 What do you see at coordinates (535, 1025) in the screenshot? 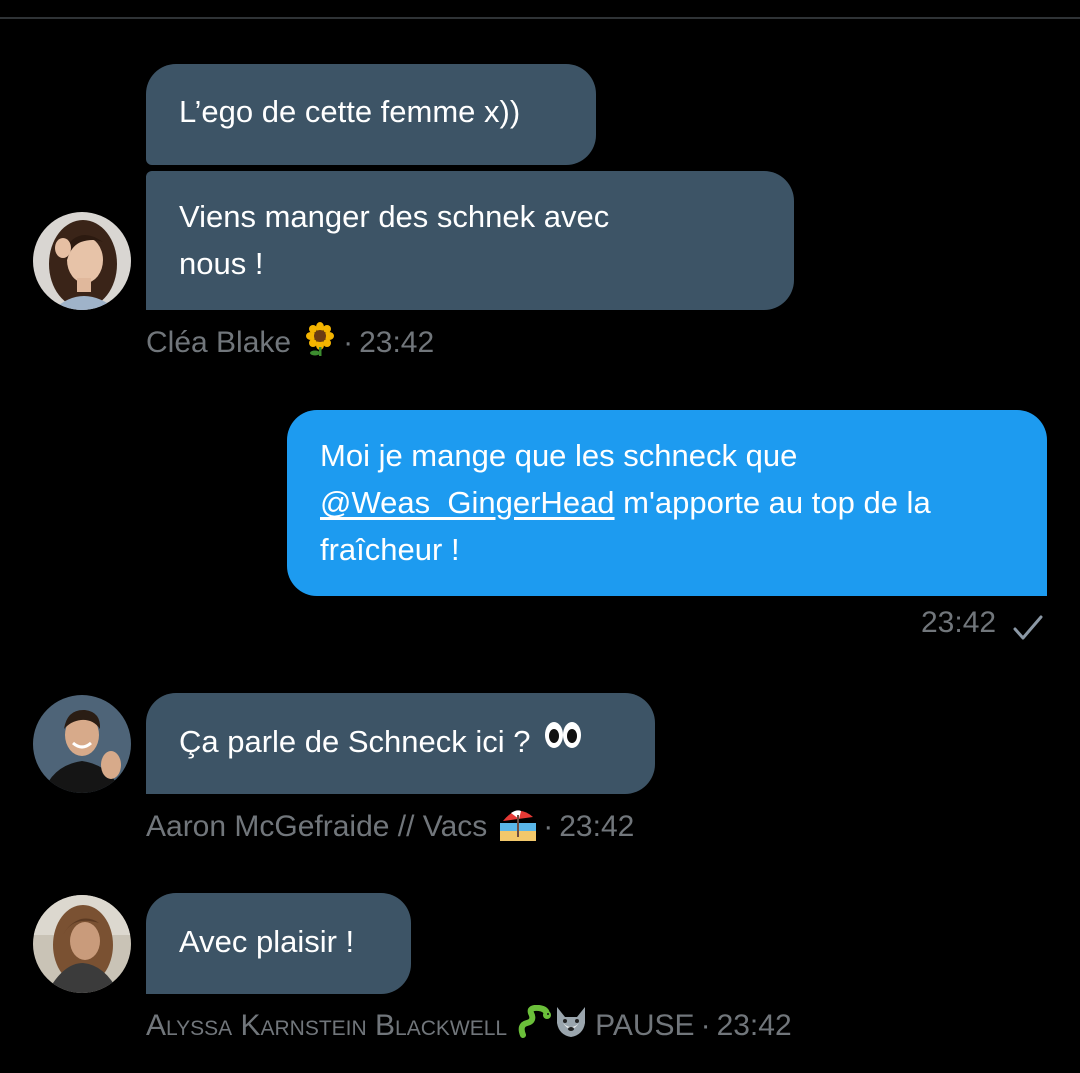
I see `snake-icon` at bounding box center [535, 1025].